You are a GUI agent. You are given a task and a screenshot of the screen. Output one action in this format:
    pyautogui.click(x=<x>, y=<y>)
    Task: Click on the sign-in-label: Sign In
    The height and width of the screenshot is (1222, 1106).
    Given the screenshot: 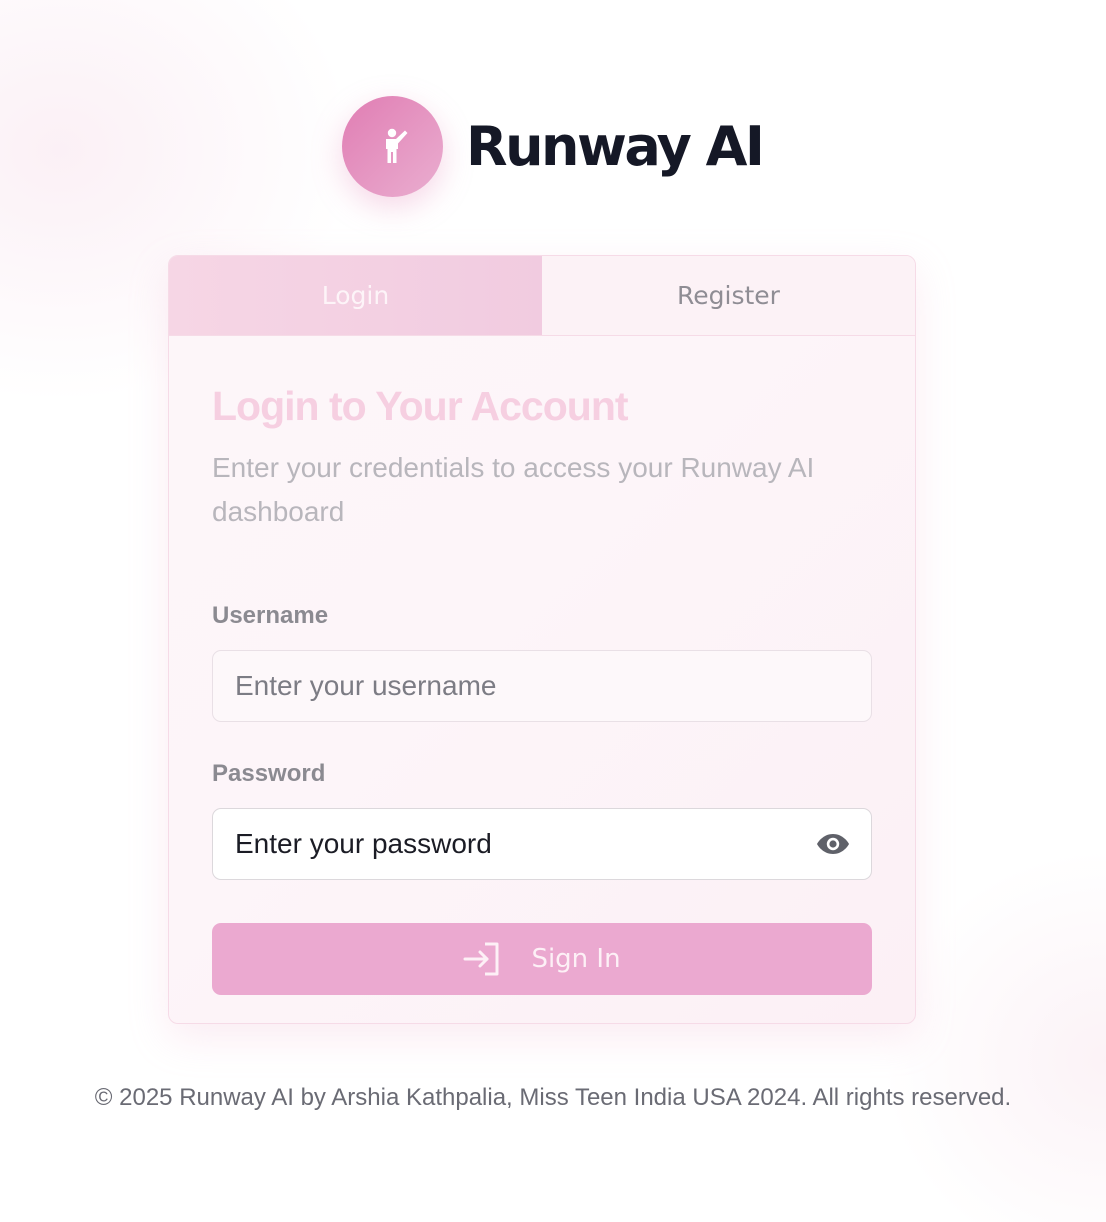 What is the action you would take?
    pyautogui.click(x=576, y=959)
    